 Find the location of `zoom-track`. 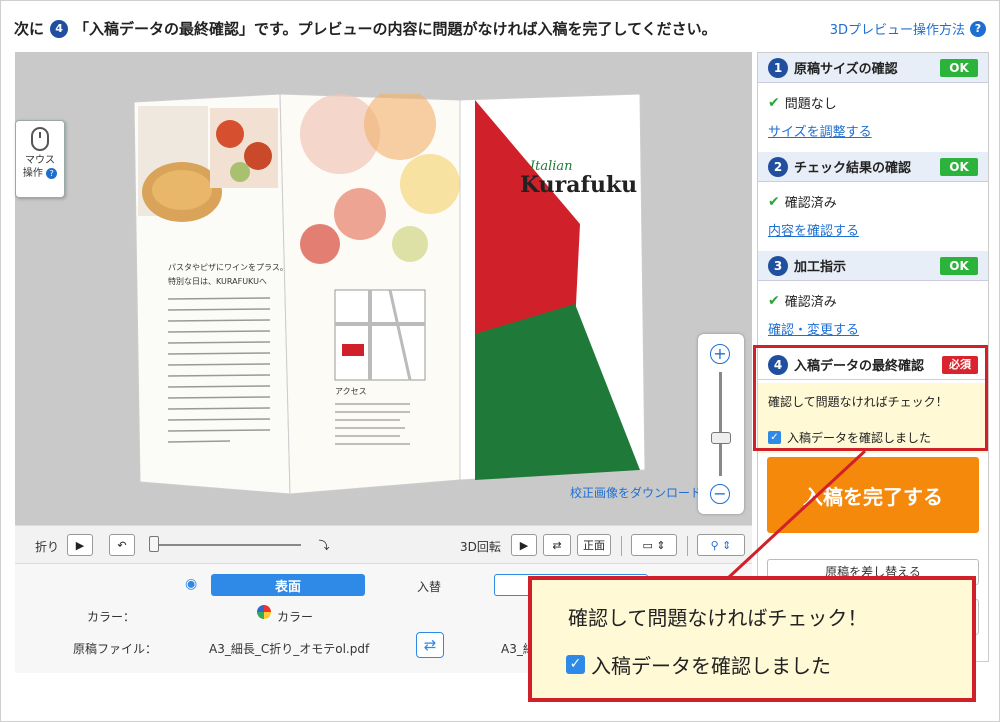

zoom-track is located at coordinates (720, 424).